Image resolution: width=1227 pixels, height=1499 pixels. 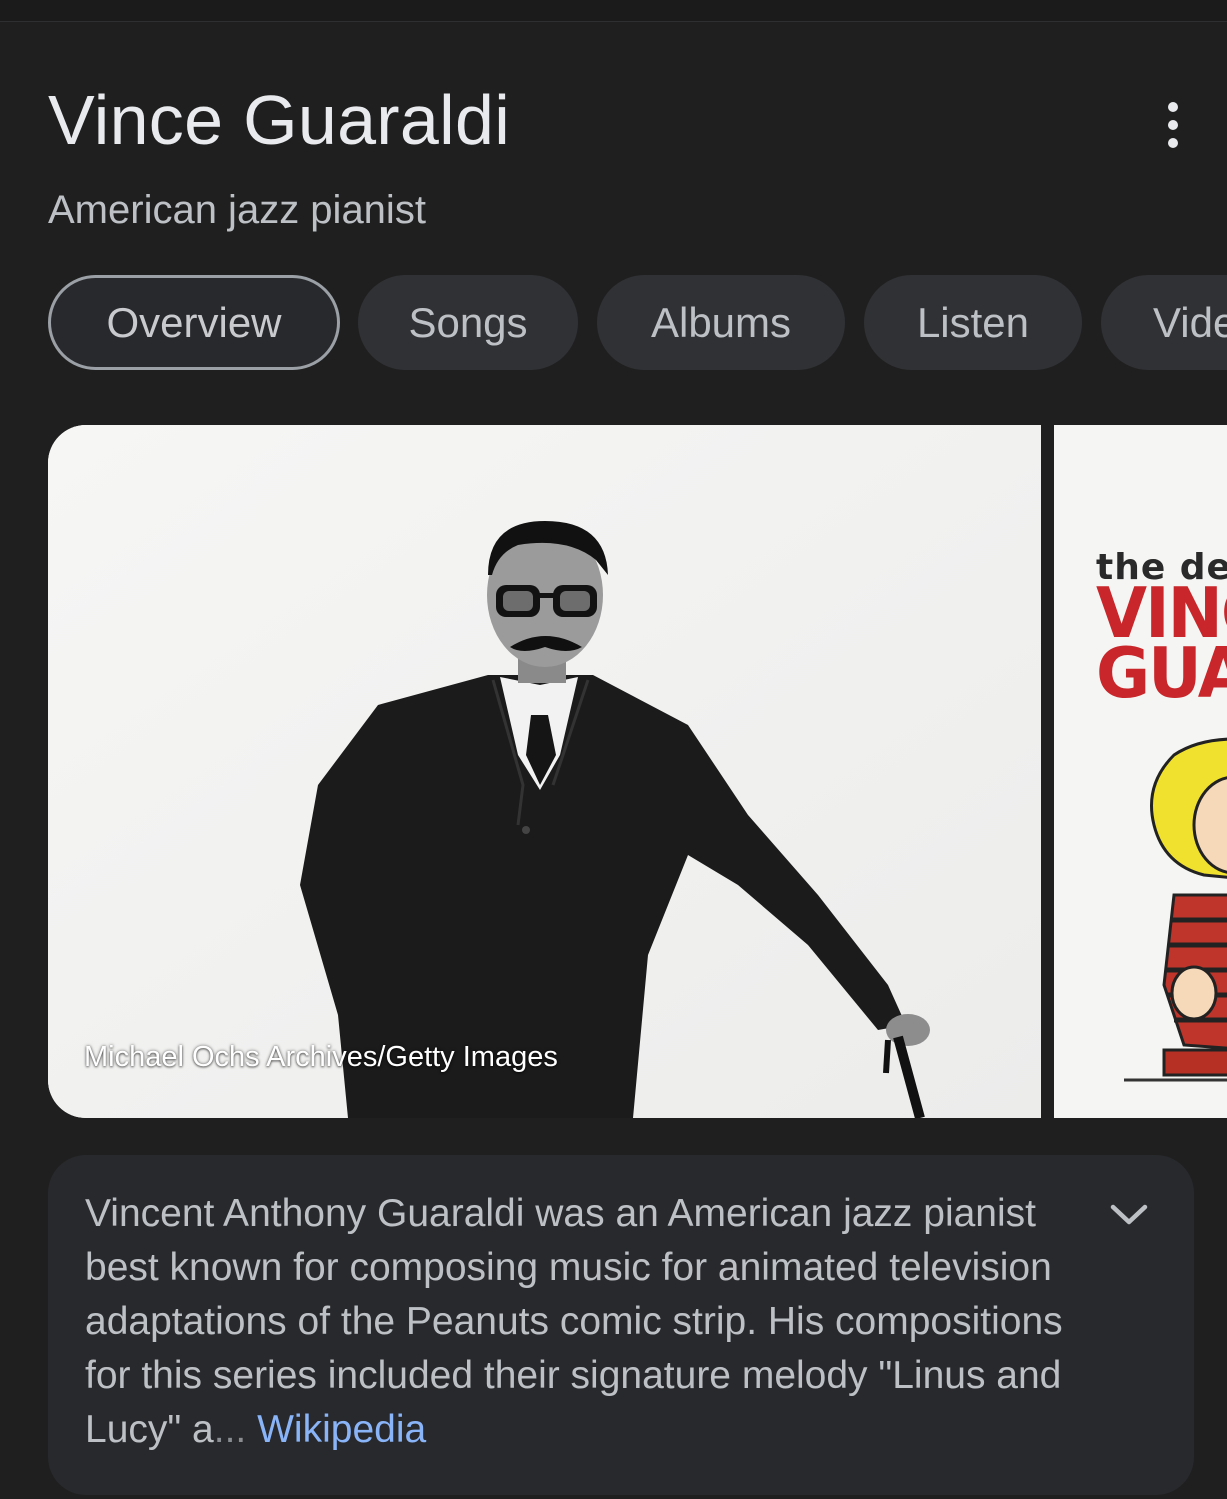 What do you see at coordinates (1173, 107) in the screenshot?
I see `more-vert-icon` at bounding box center [1173, 107].